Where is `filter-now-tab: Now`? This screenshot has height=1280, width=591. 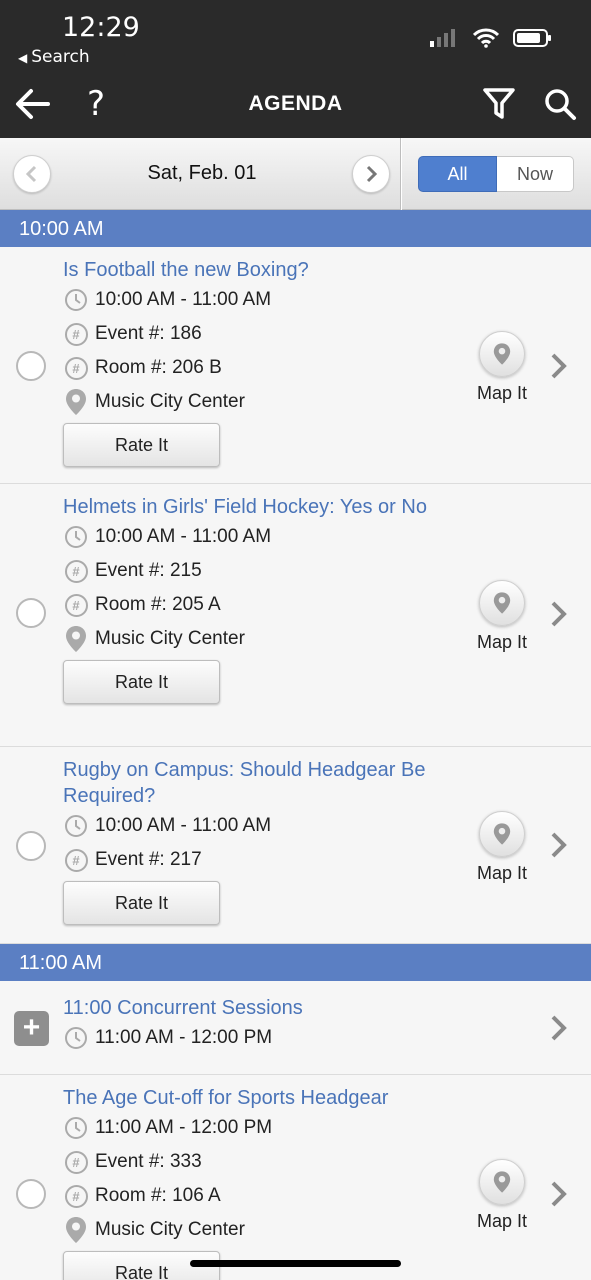 filter-now-tab: Now is located at coordinates (535, 174).